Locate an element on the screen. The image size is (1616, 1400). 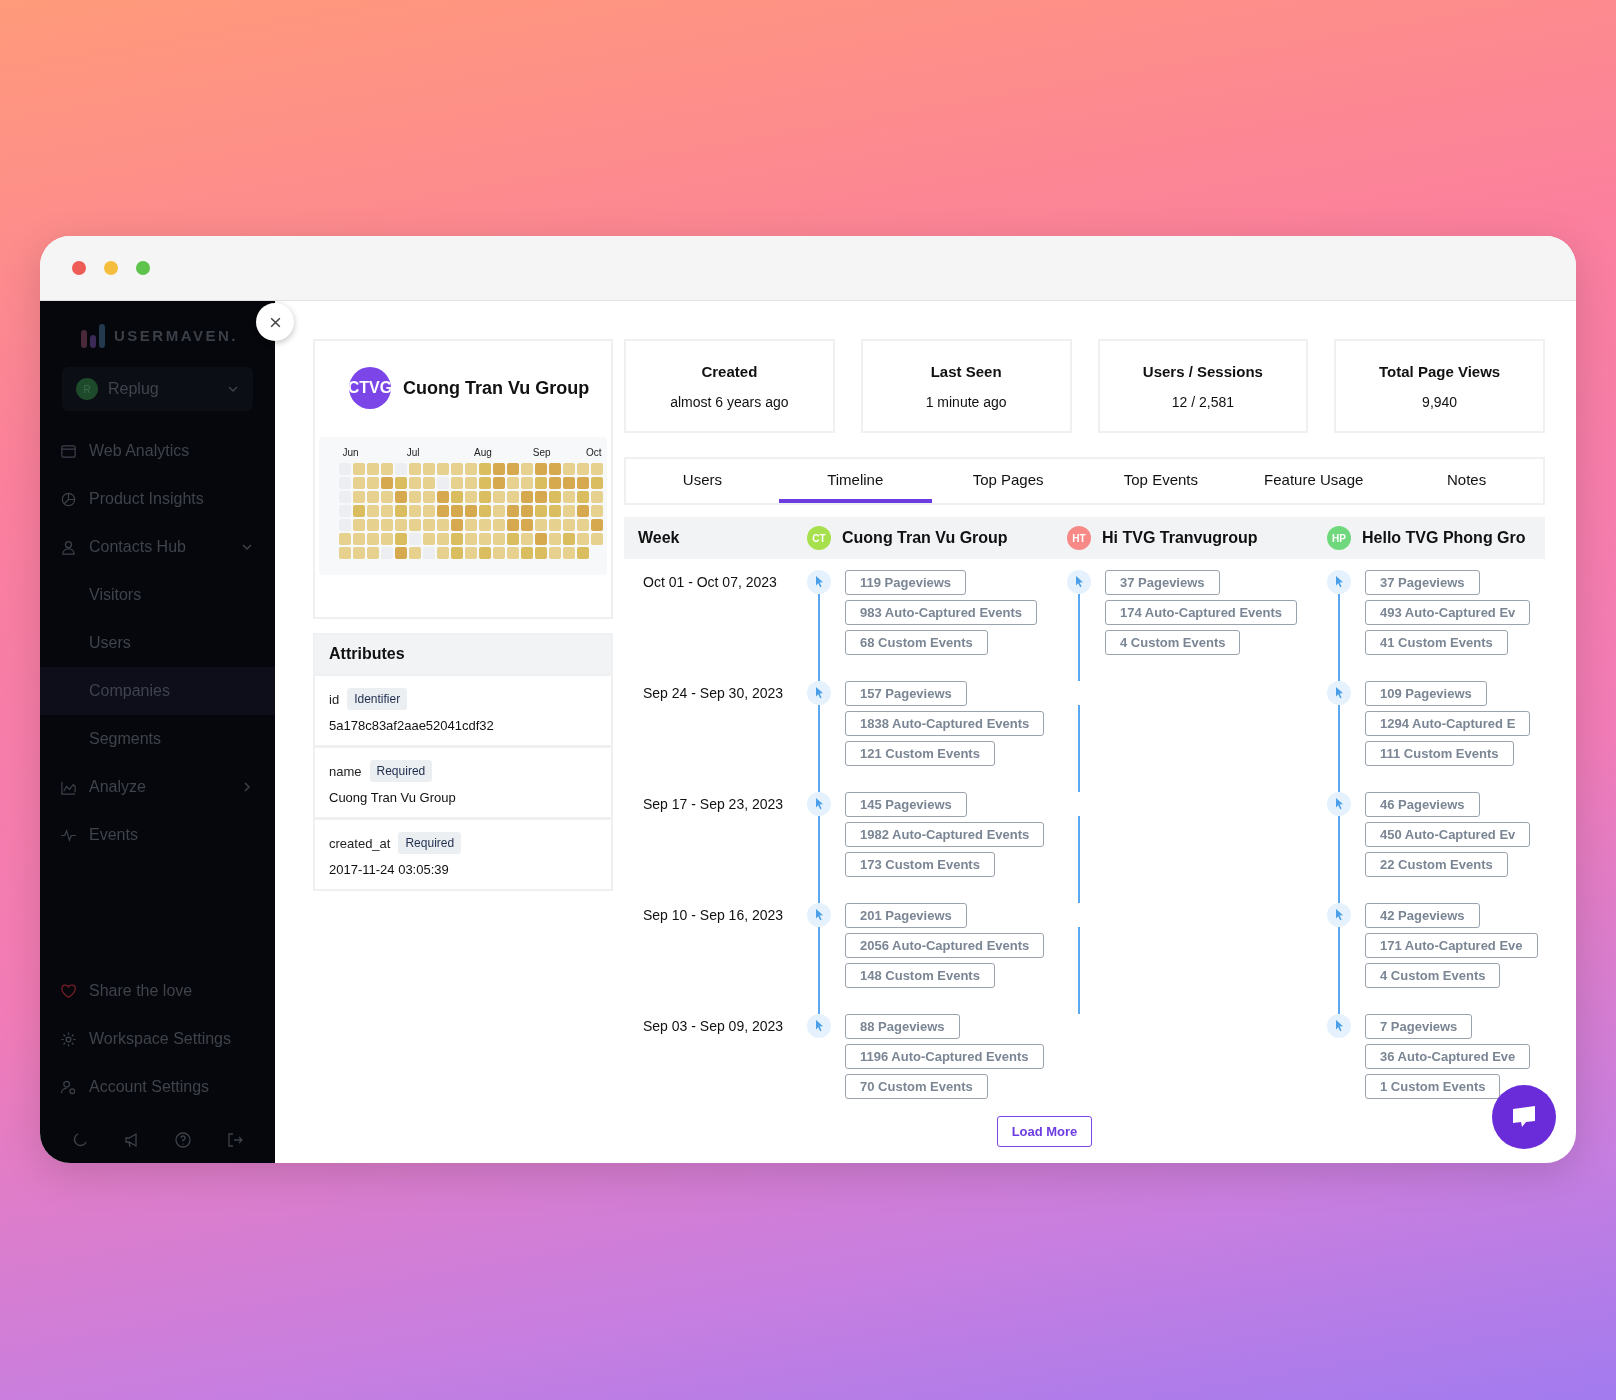
event-count-tag: 121 Custom Events is located at coordinates (920, 753).